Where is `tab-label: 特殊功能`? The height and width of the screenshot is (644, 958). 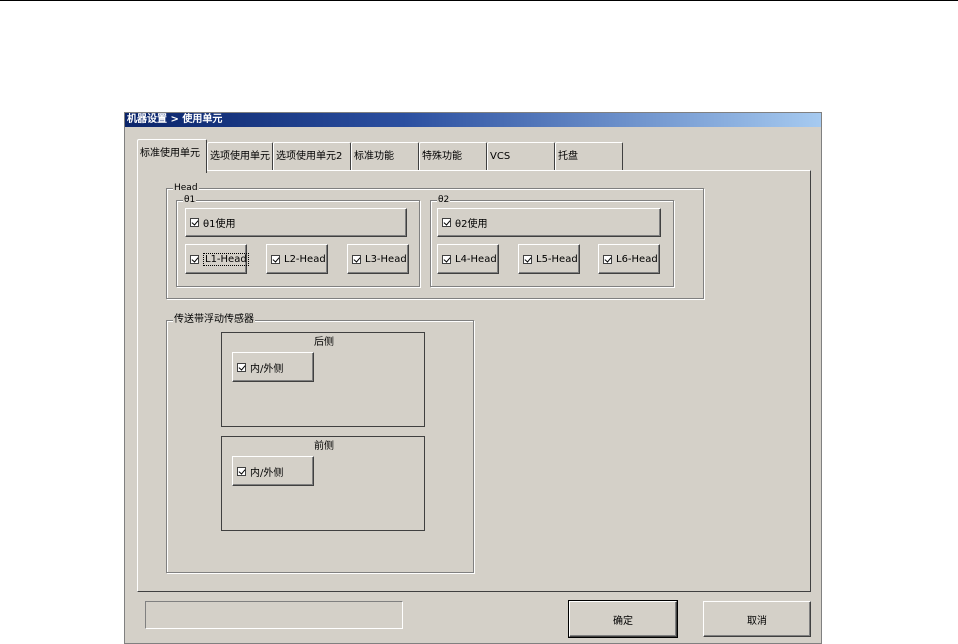 tab-label: 特殊功能 is located at coordinates (442, 156).